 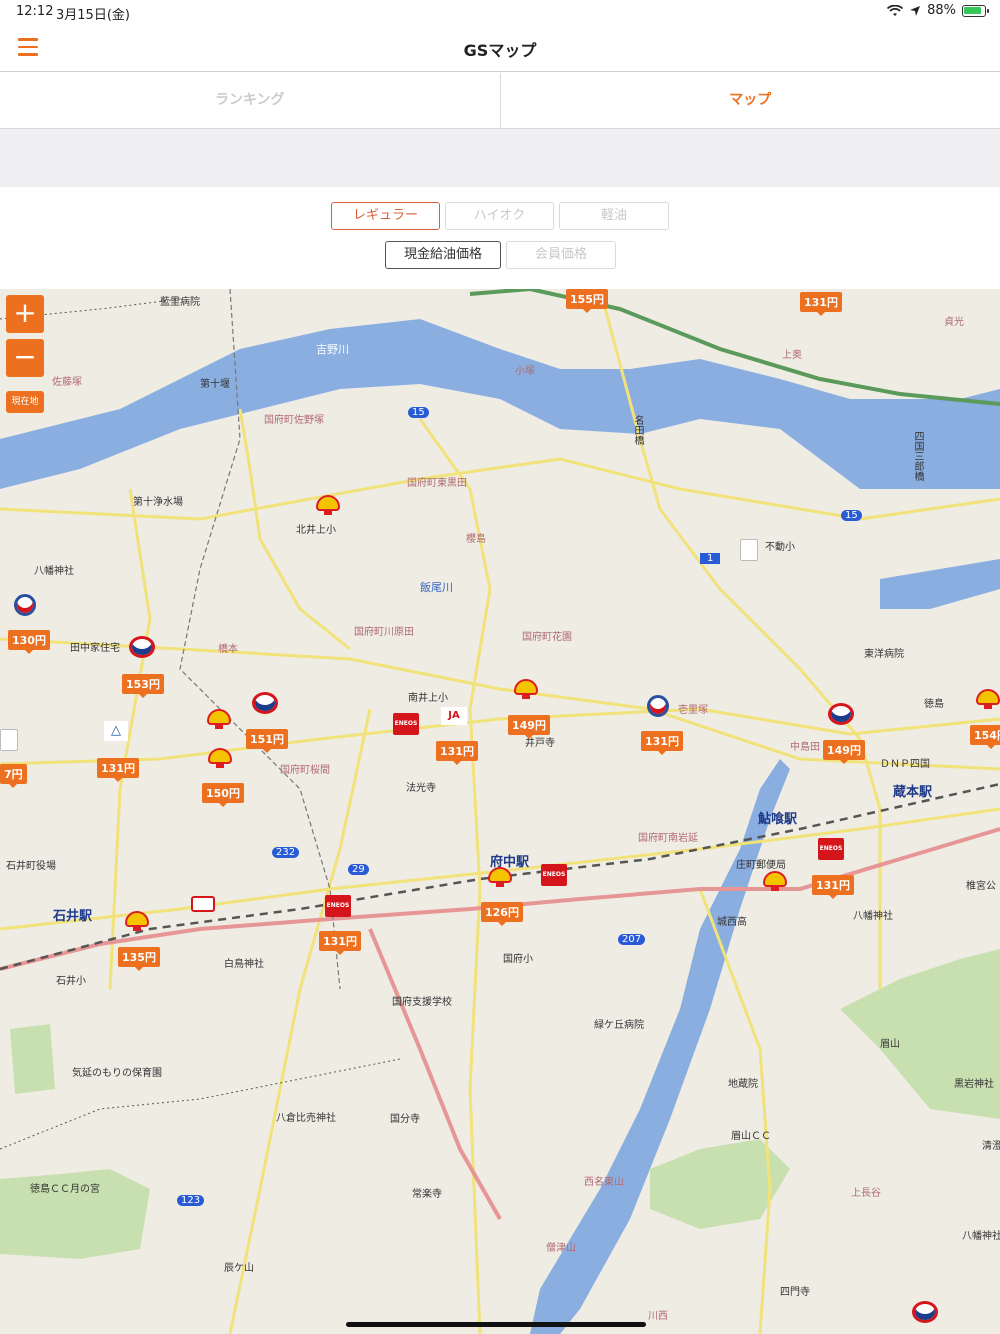 What do you see at coordinates (73, 916) in the screenshot?
I see `station-label: 石井駅` at bounding box center [73, 916].